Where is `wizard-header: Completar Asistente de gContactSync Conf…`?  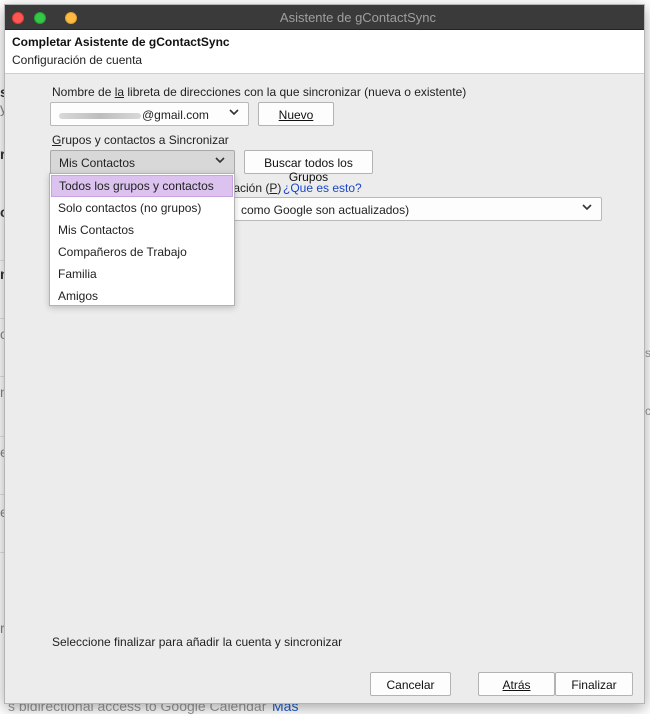 wizard-header: Completar Asistente de gContactSync Conf… is located at coordinates (324, 52).